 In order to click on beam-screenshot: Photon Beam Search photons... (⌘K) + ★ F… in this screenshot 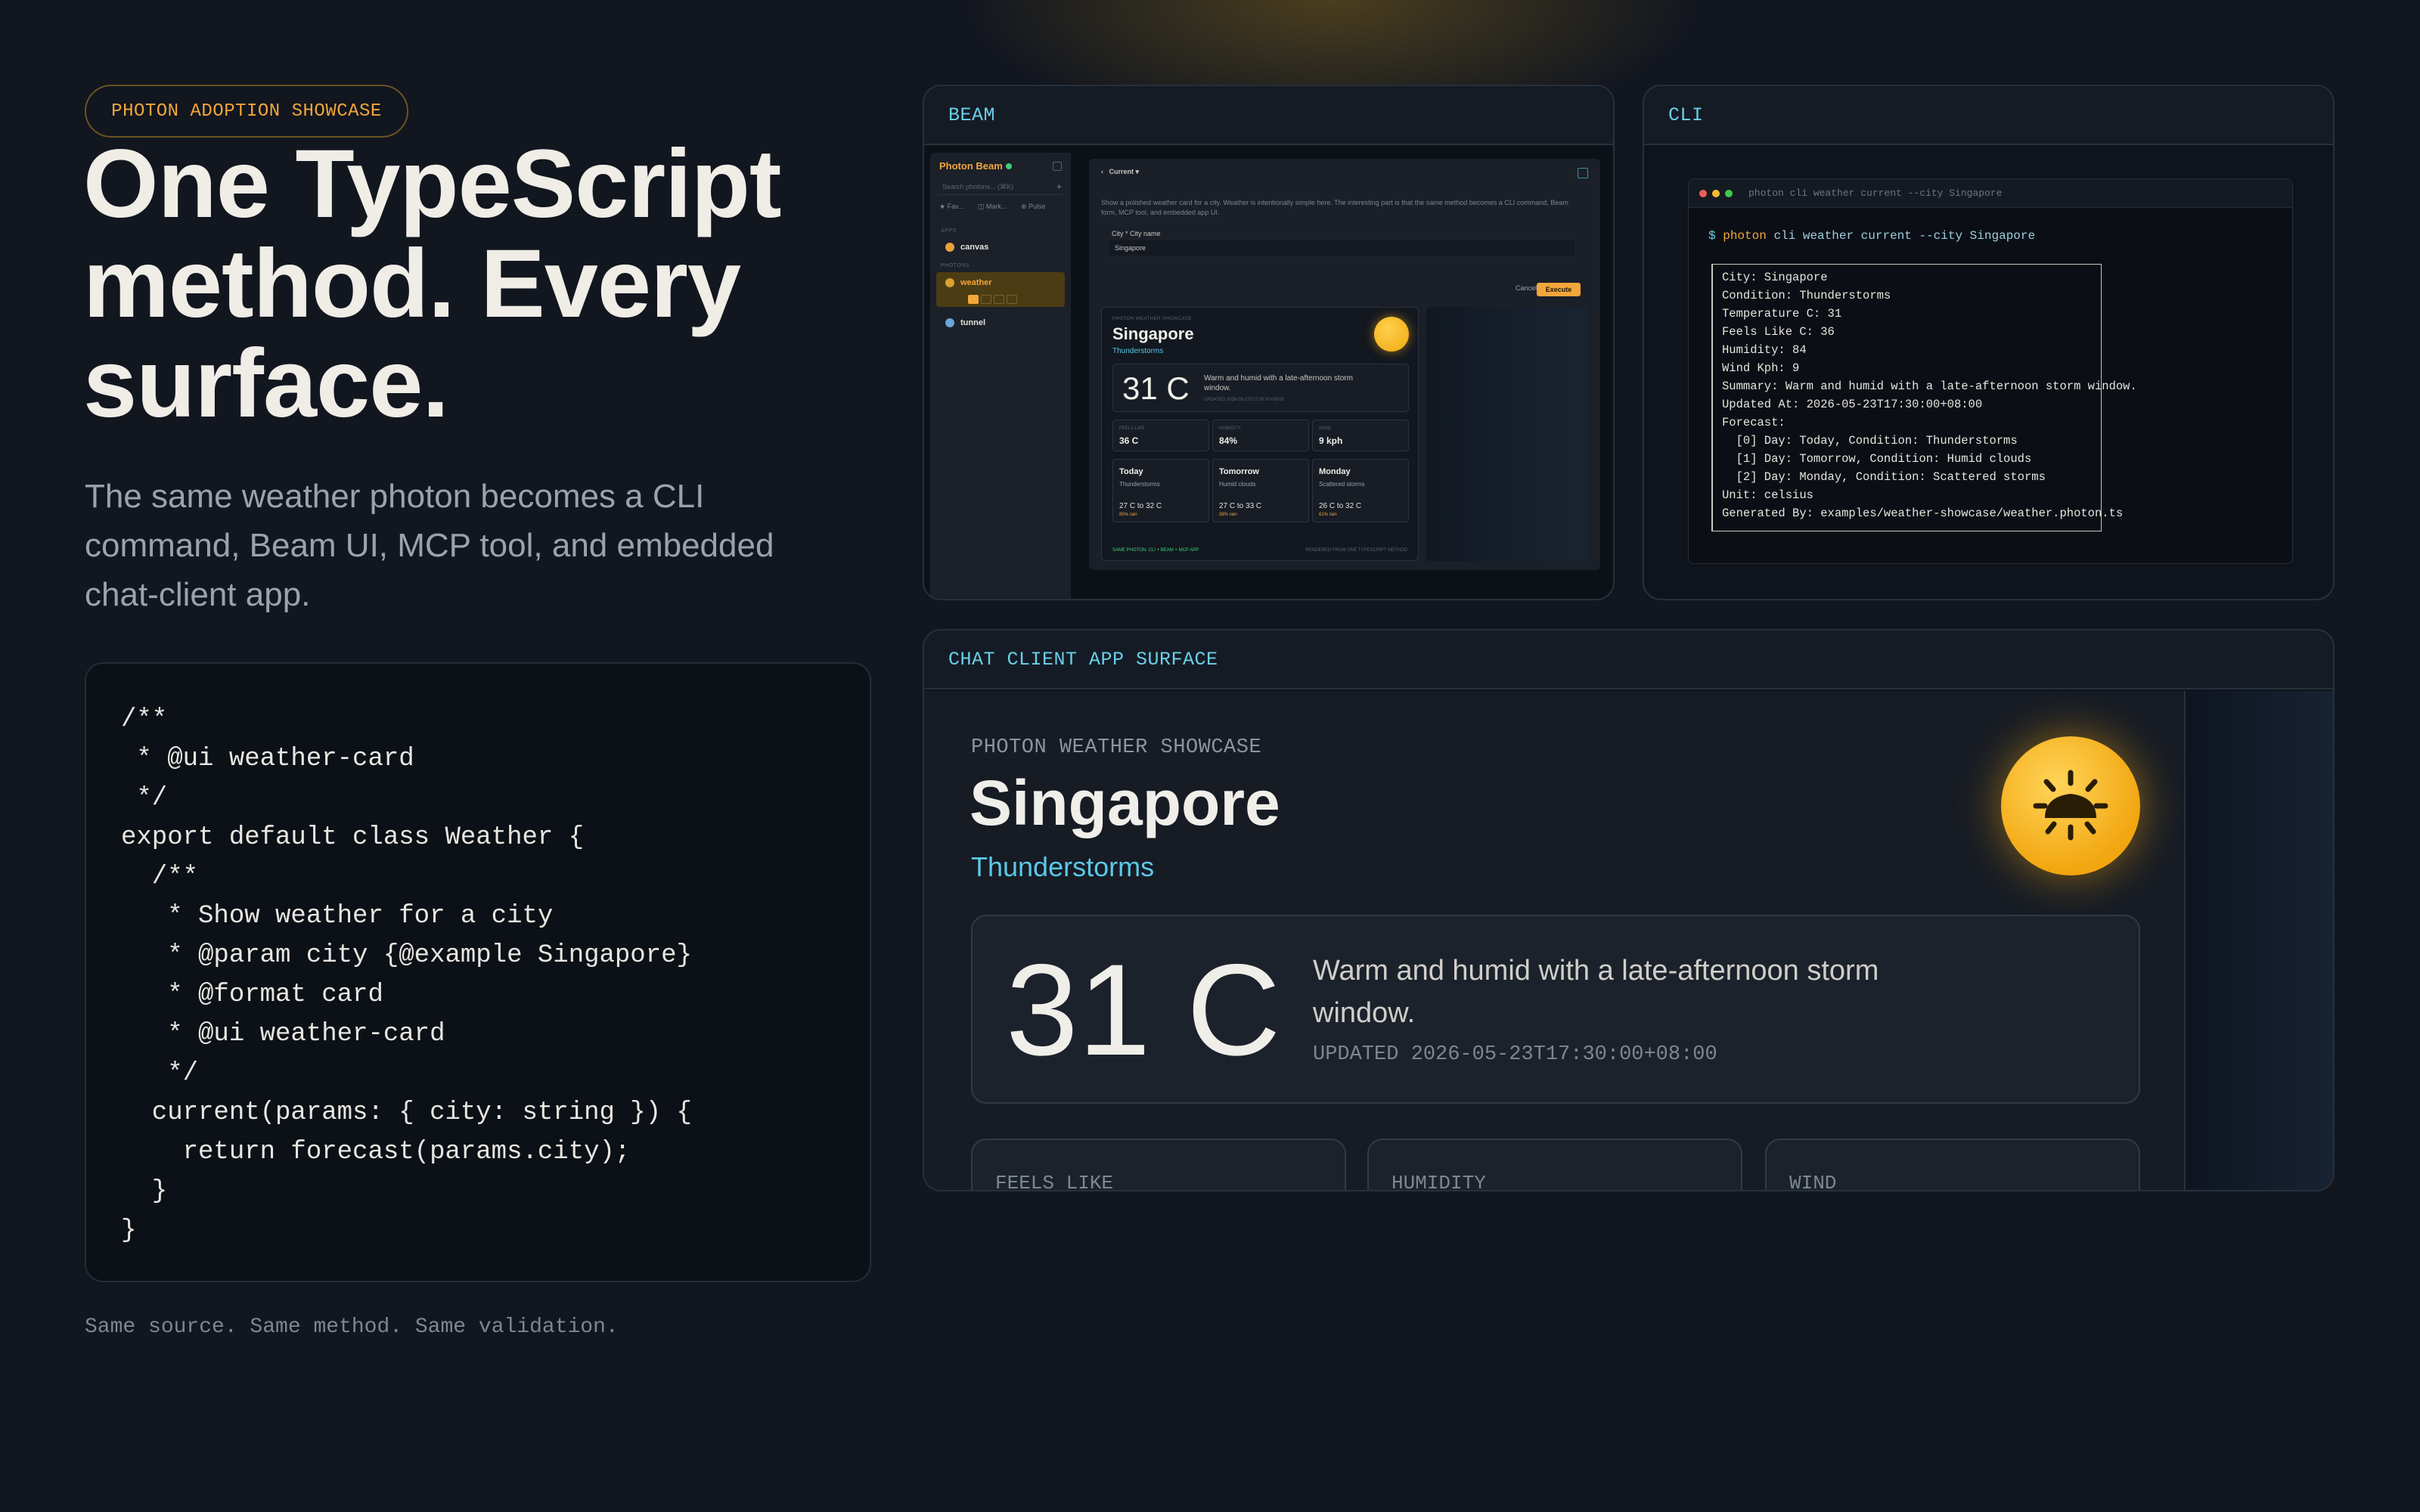, I will do `click(1268, 373)`.